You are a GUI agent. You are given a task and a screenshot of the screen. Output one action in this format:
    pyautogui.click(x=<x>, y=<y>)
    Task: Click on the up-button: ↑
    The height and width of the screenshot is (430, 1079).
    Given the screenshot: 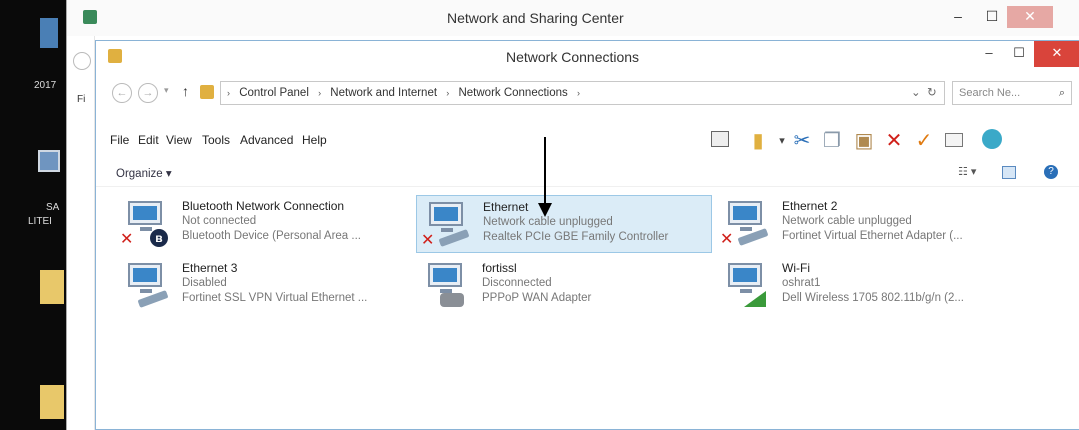 What is the action you would take?
    pyautogui.click(x=185, y=91)
    